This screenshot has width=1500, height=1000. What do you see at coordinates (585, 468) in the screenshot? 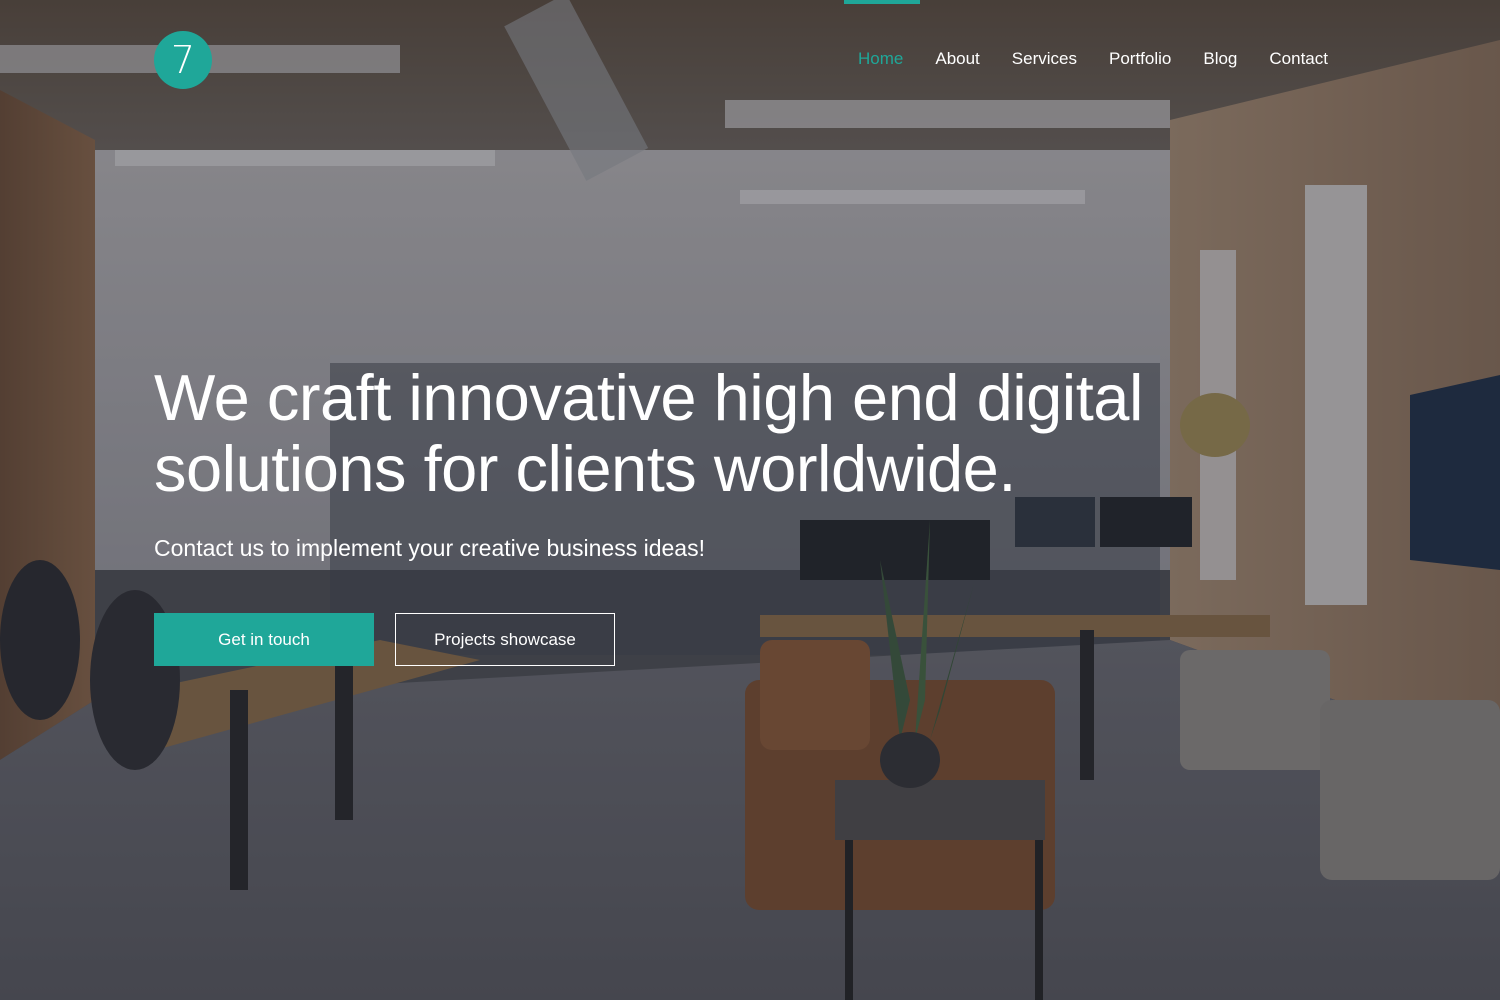
I see `hero-headline-line2: solutions for clients worldwide.` at bounding box center [585, 468].